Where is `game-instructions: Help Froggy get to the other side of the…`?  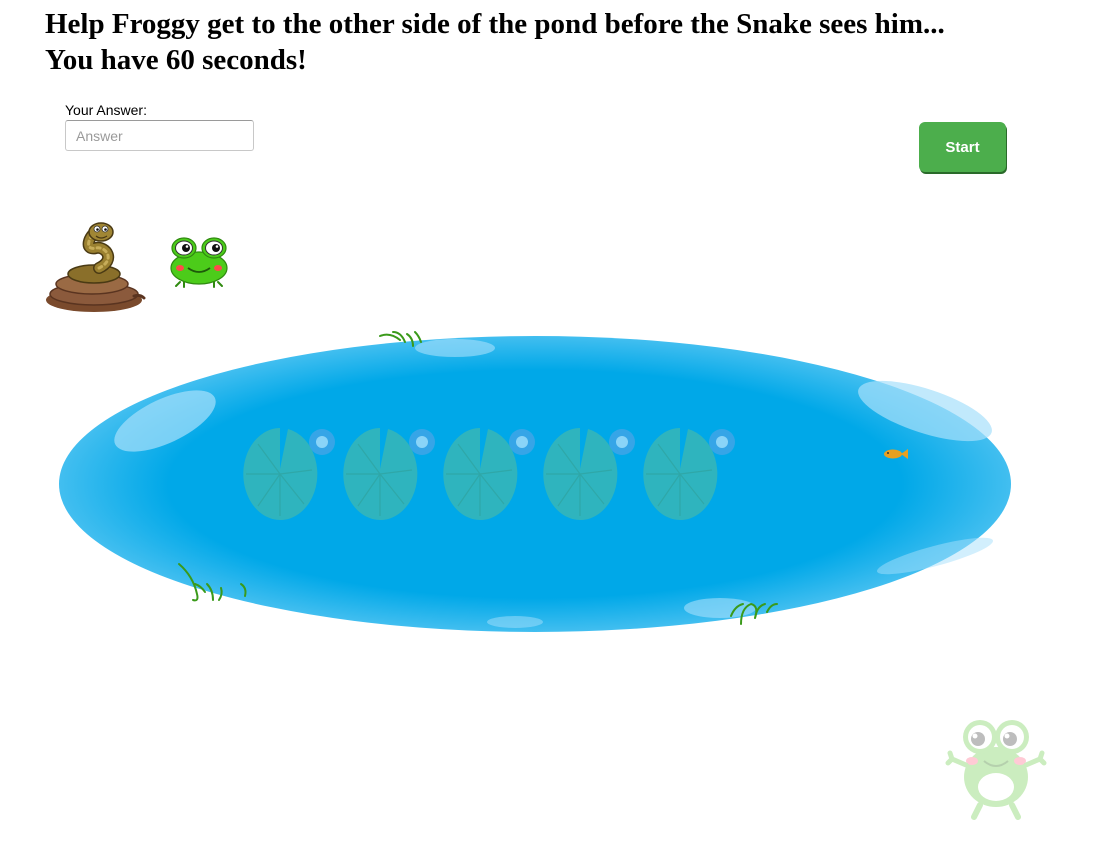 game-instructions: Help Froggy get to the other side of the… is located at coordinates (495, 42).